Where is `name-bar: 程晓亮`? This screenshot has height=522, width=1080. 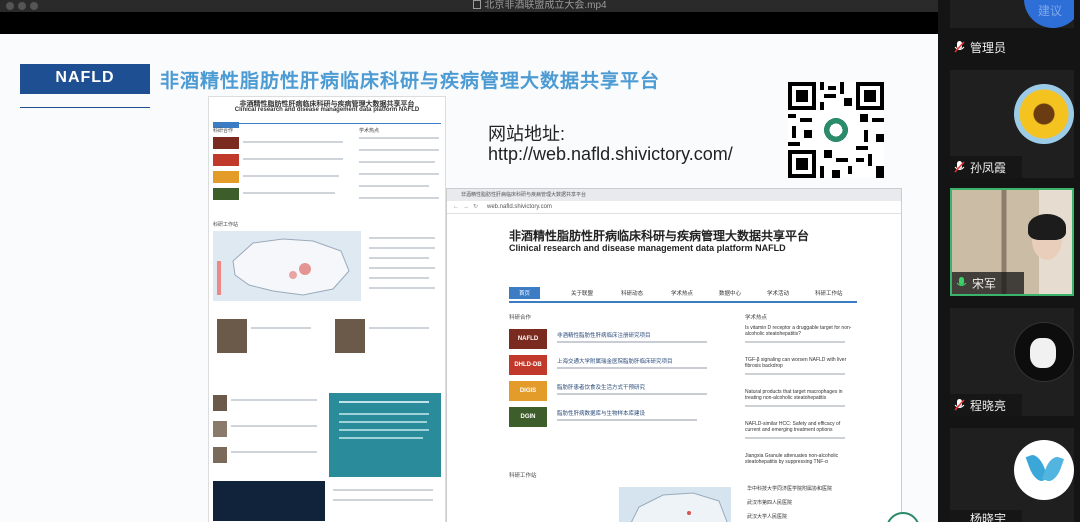
name-bar: 程晓亮 is located at coordinates (986, 405).